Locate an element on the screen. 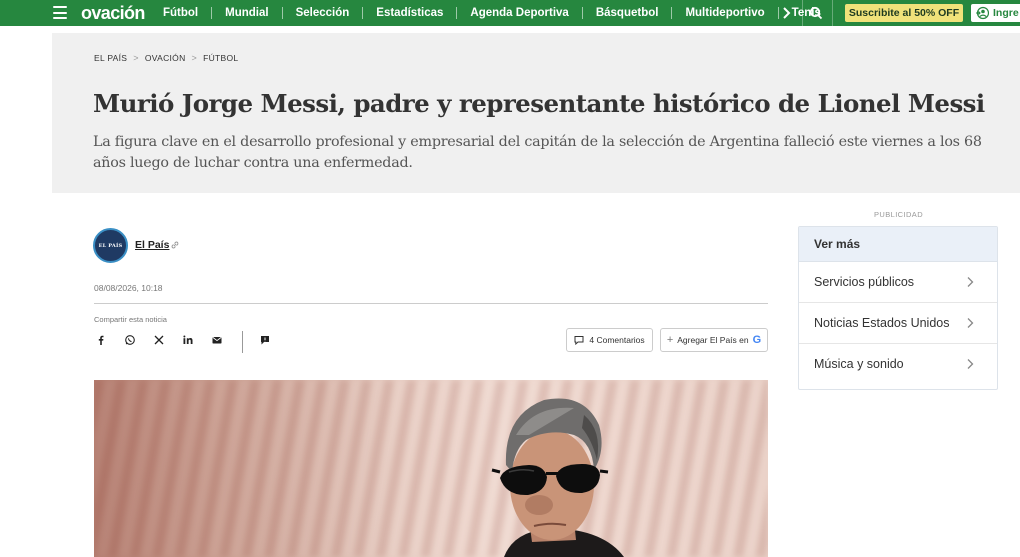  linkedin-icon is located at coordinates (188, 340).